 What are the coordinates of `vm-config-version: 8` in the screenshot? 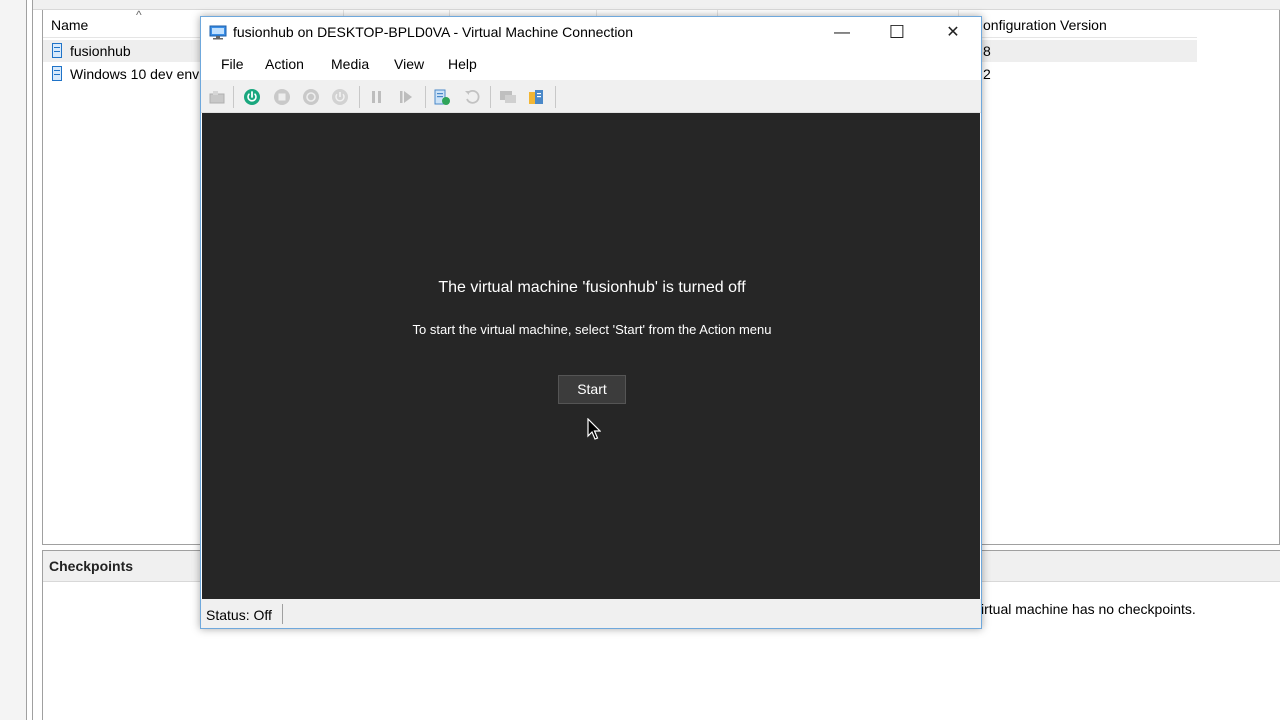 It's located at (987, 51).